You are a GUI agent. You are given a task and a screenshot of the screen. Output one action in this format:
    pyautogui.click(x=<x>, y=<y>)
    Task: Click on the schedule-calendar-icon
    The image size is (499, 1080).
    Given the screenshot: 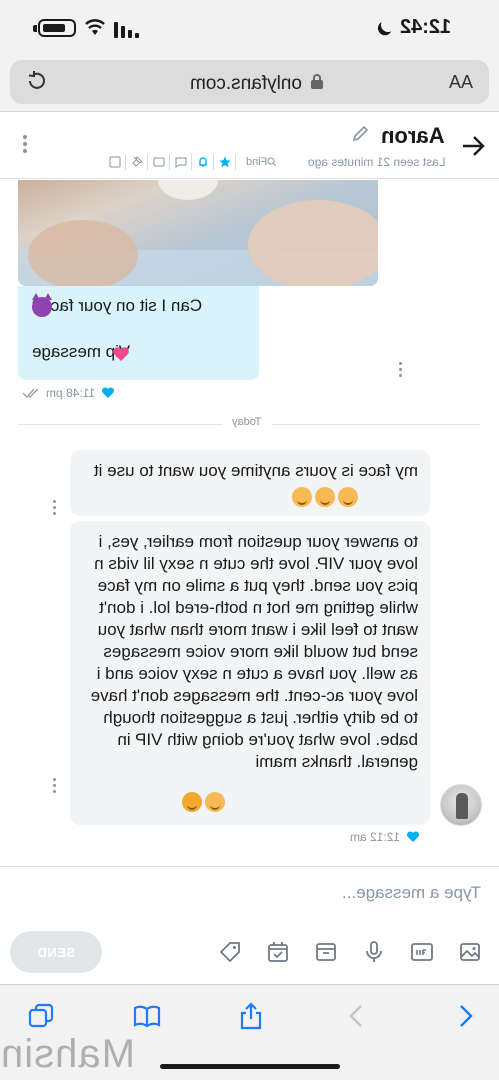 What is the action you would take?
    pyautogui.click(x=278, y=952)
    